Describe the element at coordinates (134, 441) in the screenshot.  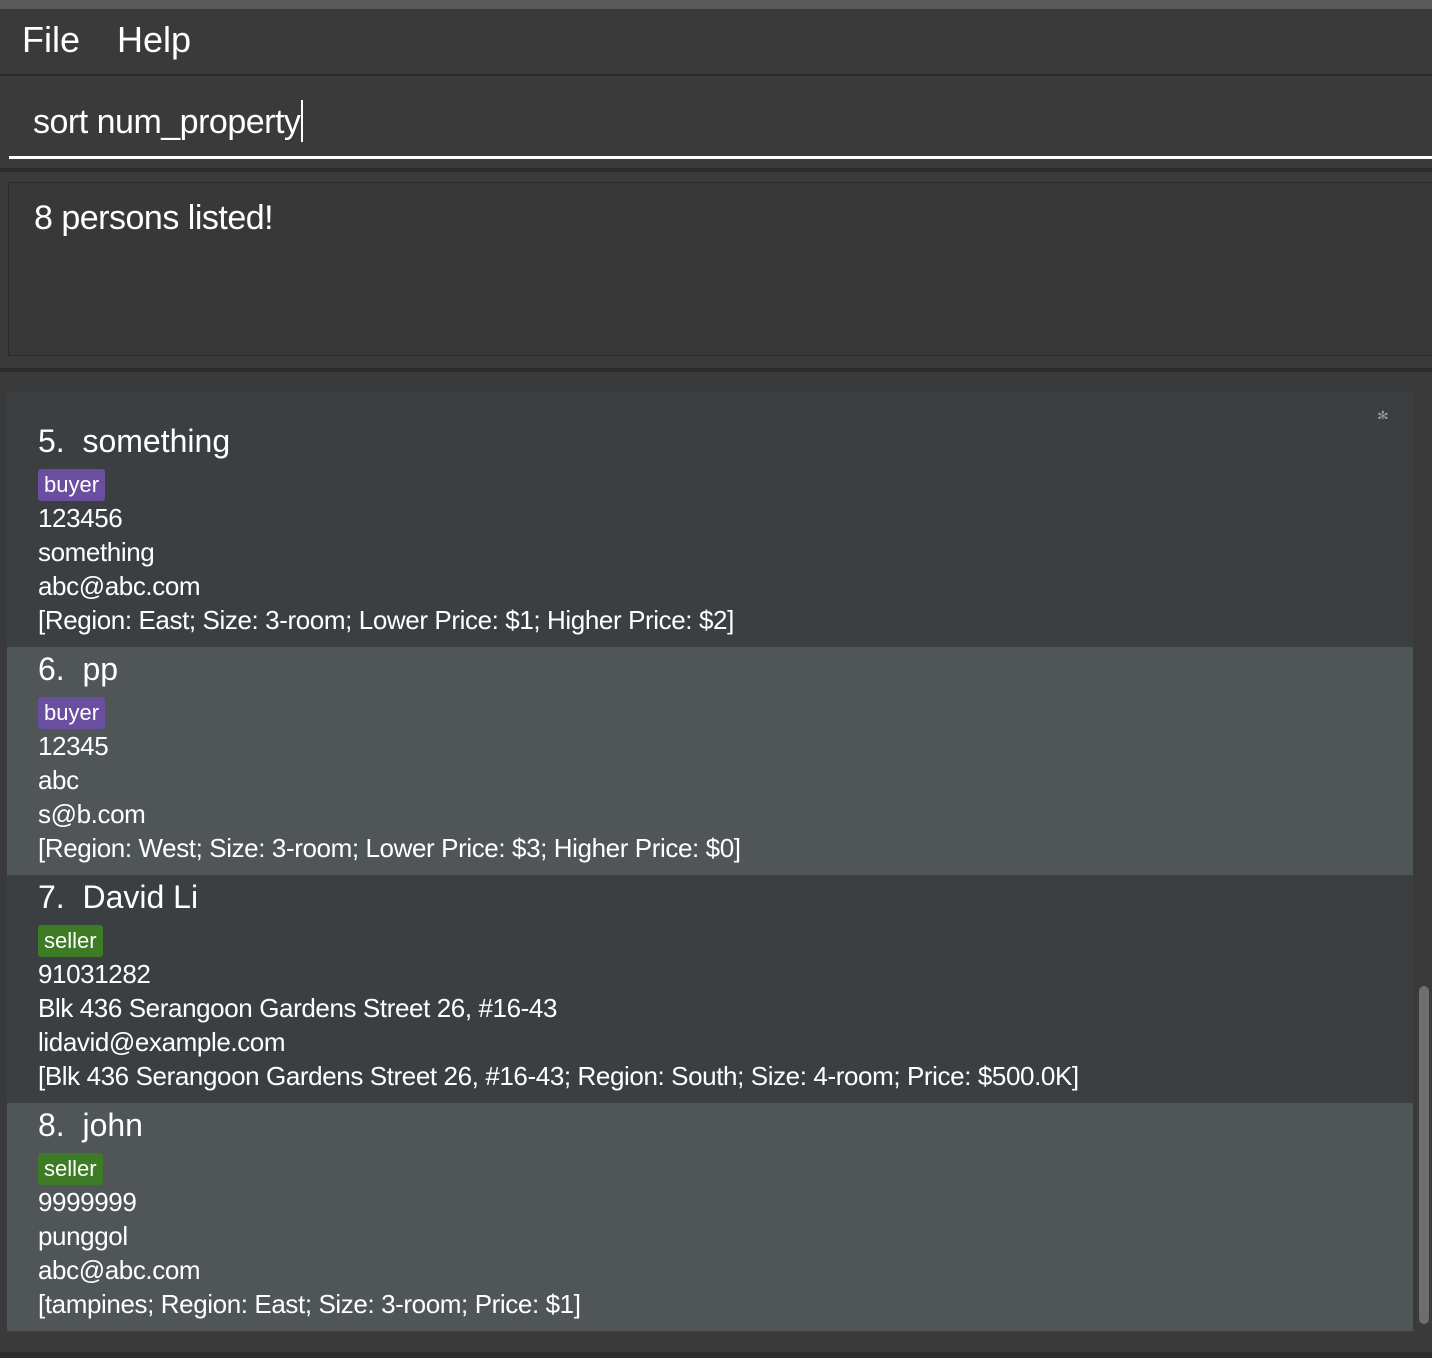
I see `person-name: 5. something` at that location.